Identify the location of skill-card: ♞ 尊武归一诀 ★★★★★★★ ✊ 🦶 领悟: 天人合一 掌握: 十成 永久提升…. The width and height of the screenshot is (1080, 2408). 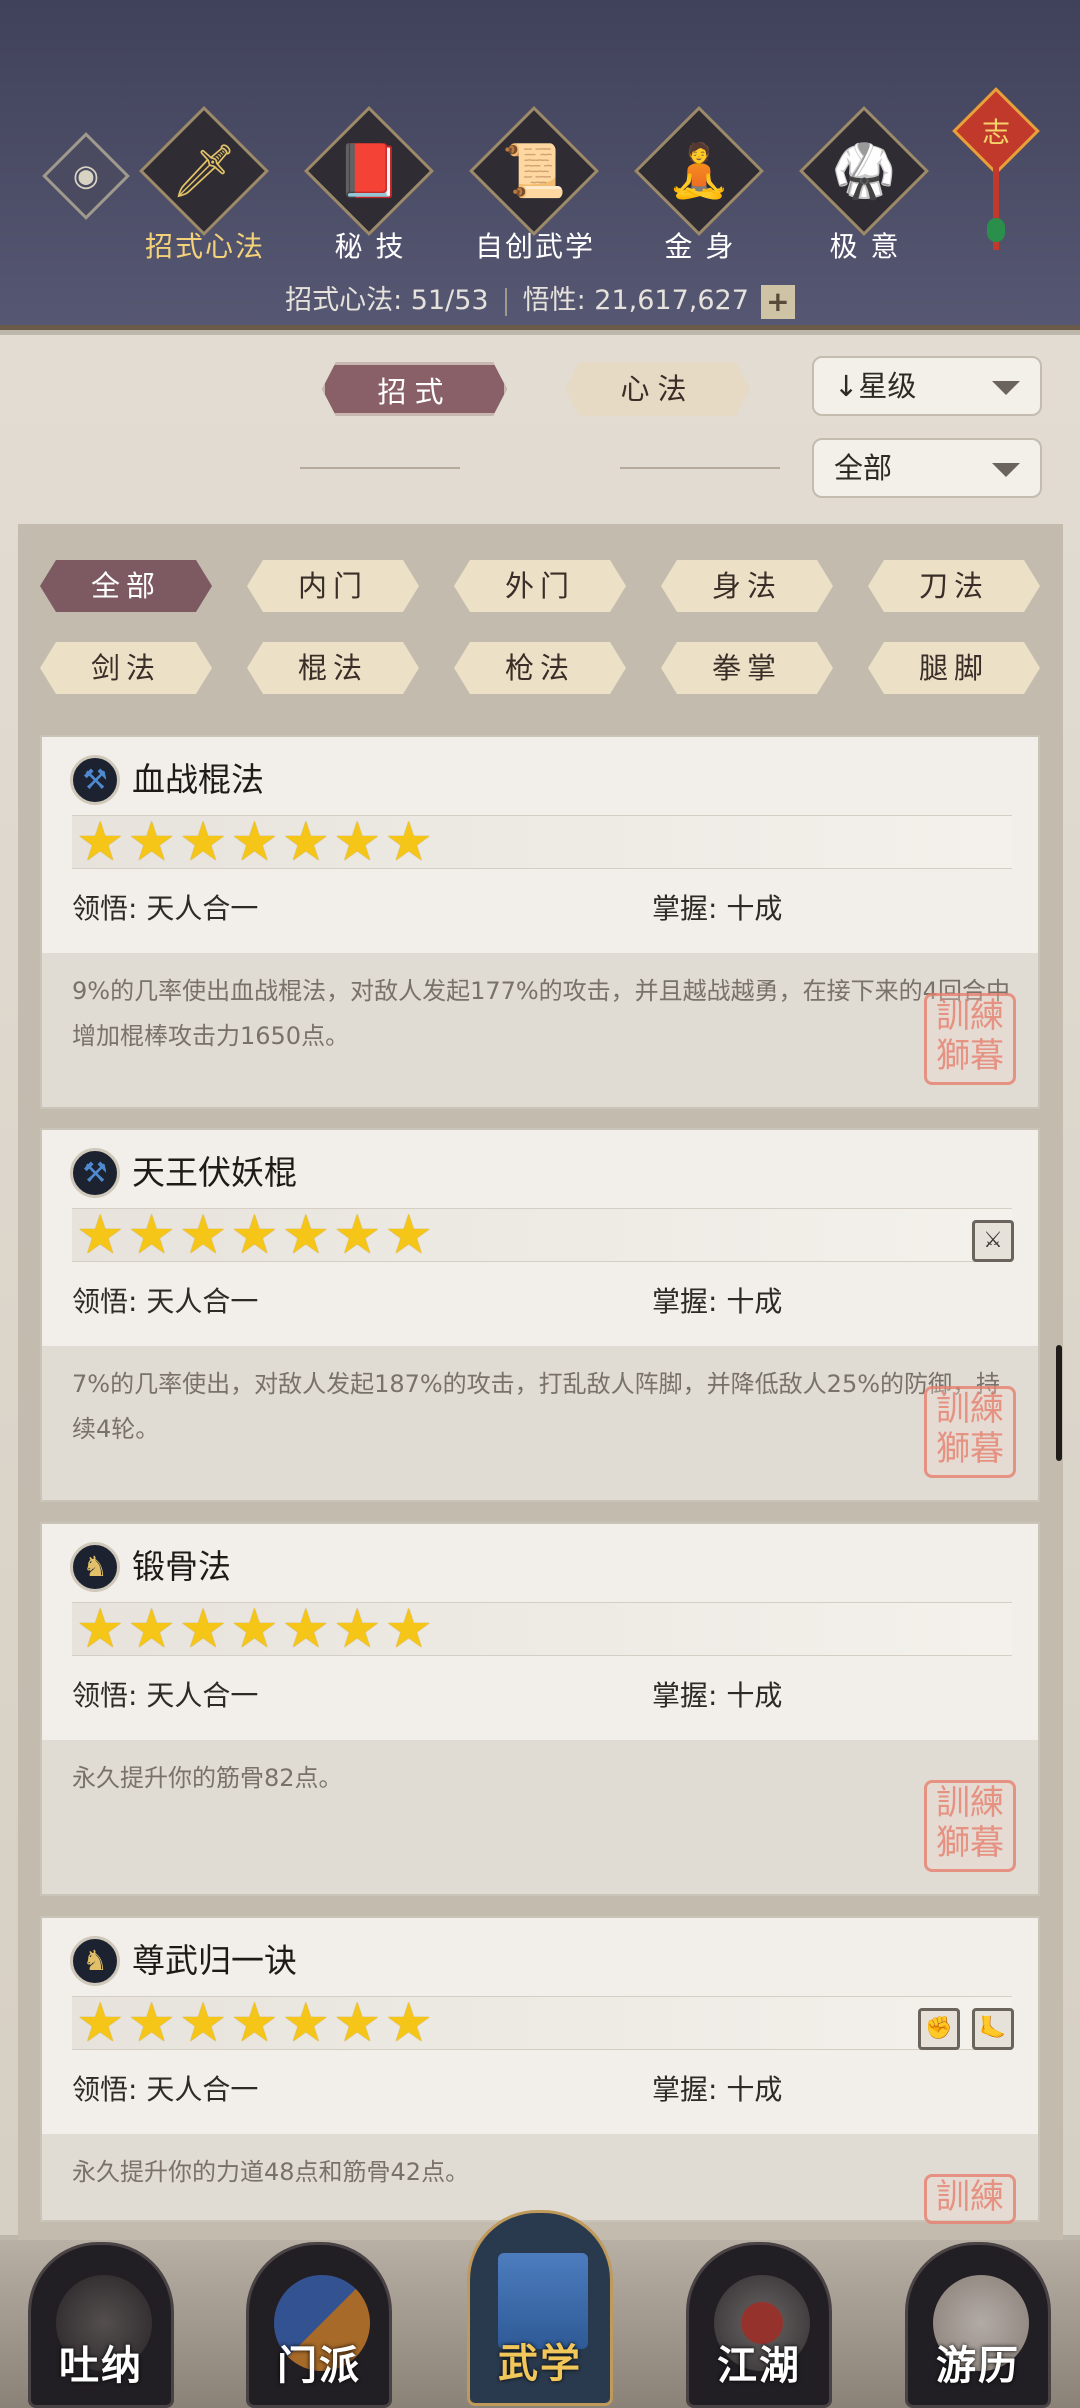
(540, 2070).